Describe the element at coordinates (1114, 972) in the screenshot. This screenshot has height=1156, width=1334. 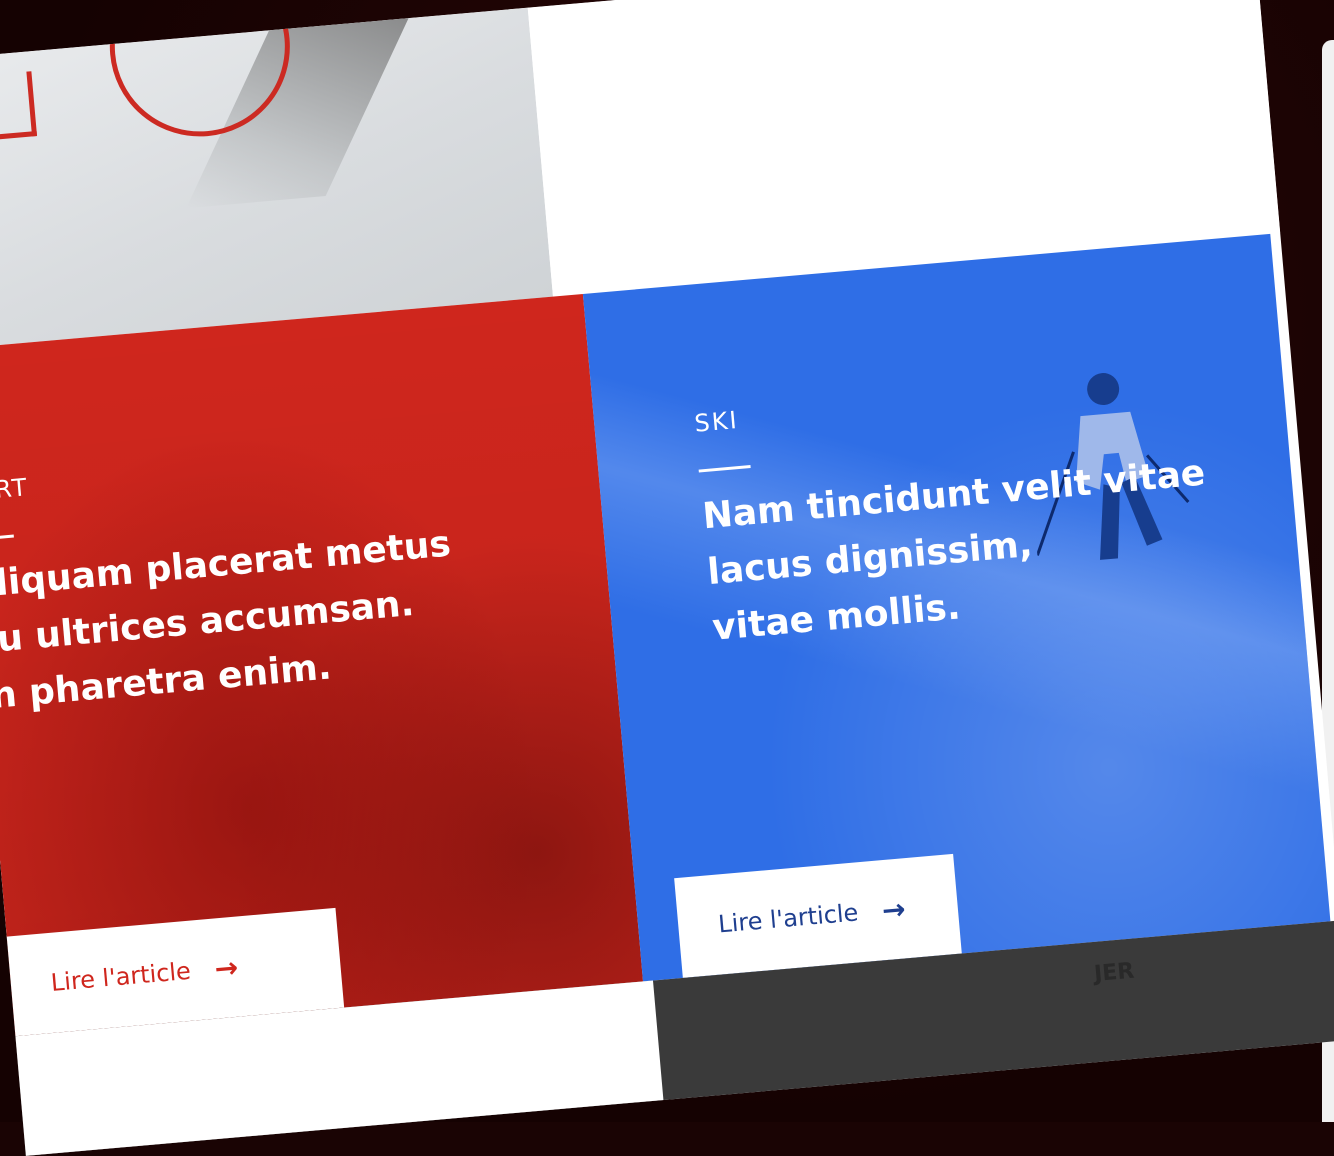
I see `partial-logo: JER` at that location.